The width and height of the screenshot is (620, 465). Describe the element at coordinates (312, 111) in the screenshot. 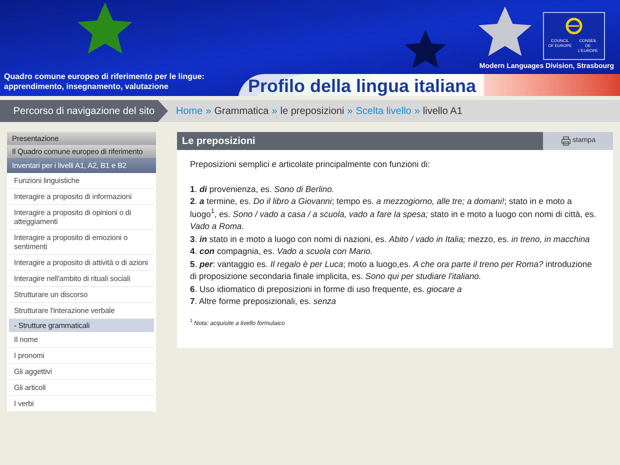

I see `breadcrumb-text: le preposizioni` at that location.